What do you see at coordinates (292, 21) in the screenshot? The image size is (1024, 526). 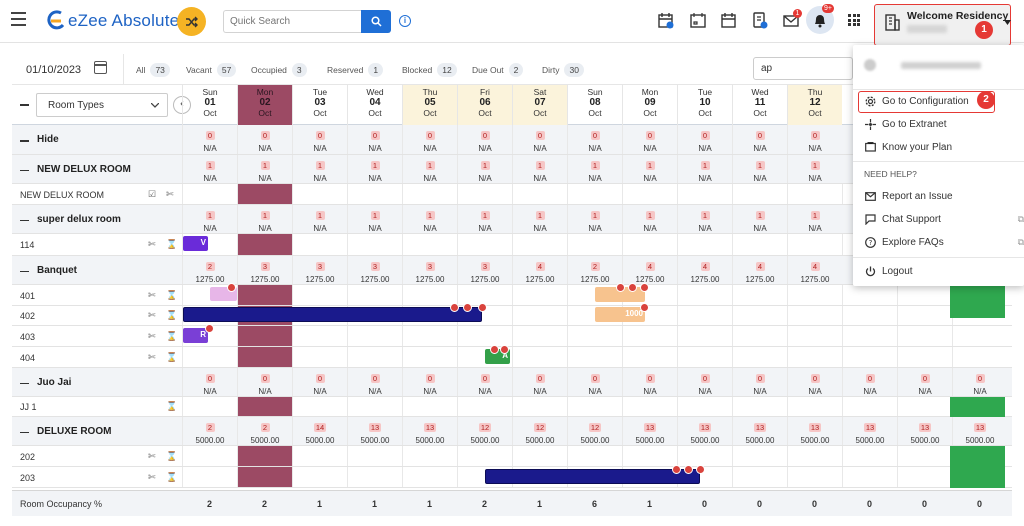 I see `quick-search-input` at bounding box center [292, 21].